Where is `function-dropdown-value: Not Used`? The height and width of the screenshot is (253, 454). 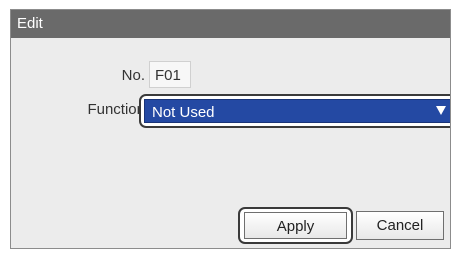
function-dropdown-value: Not Used is located at coordinates (183, 112).